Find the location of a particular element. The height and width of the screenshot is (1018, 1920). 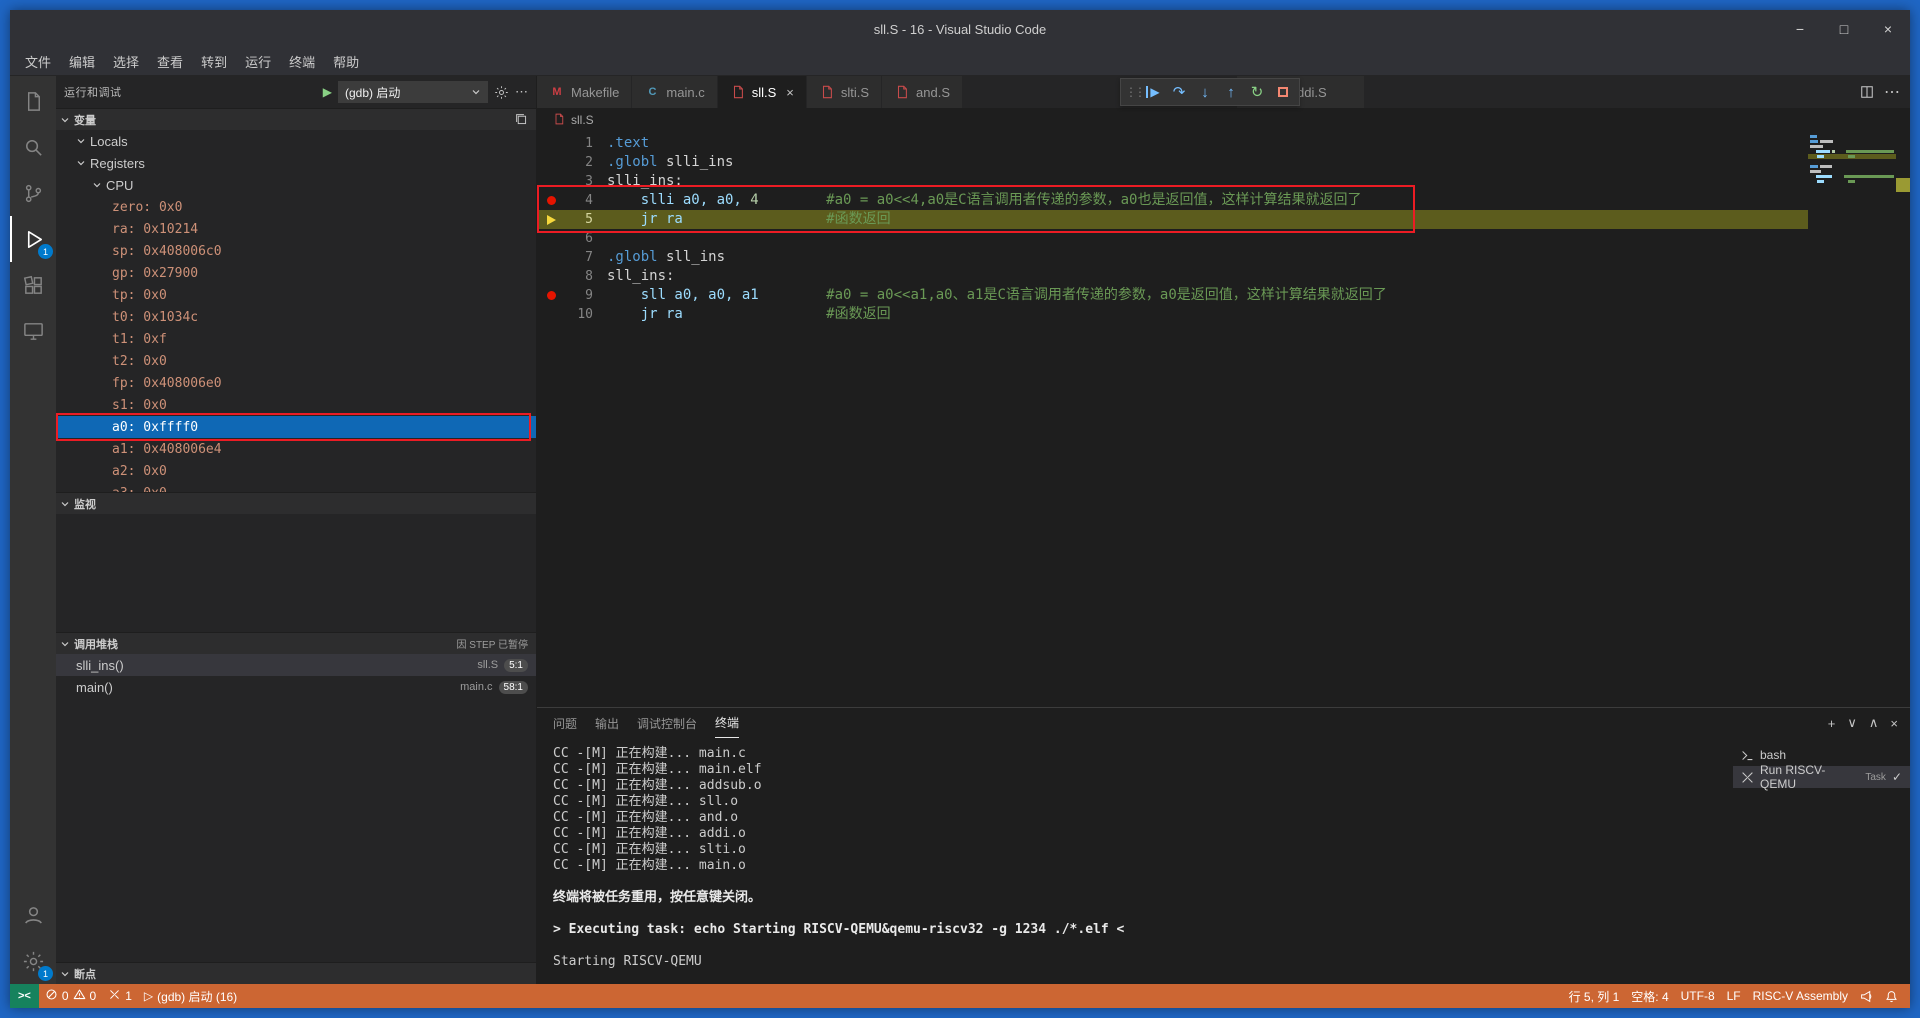

breakpoints-pane-header: 断点 is located at coordinates (296, 973).